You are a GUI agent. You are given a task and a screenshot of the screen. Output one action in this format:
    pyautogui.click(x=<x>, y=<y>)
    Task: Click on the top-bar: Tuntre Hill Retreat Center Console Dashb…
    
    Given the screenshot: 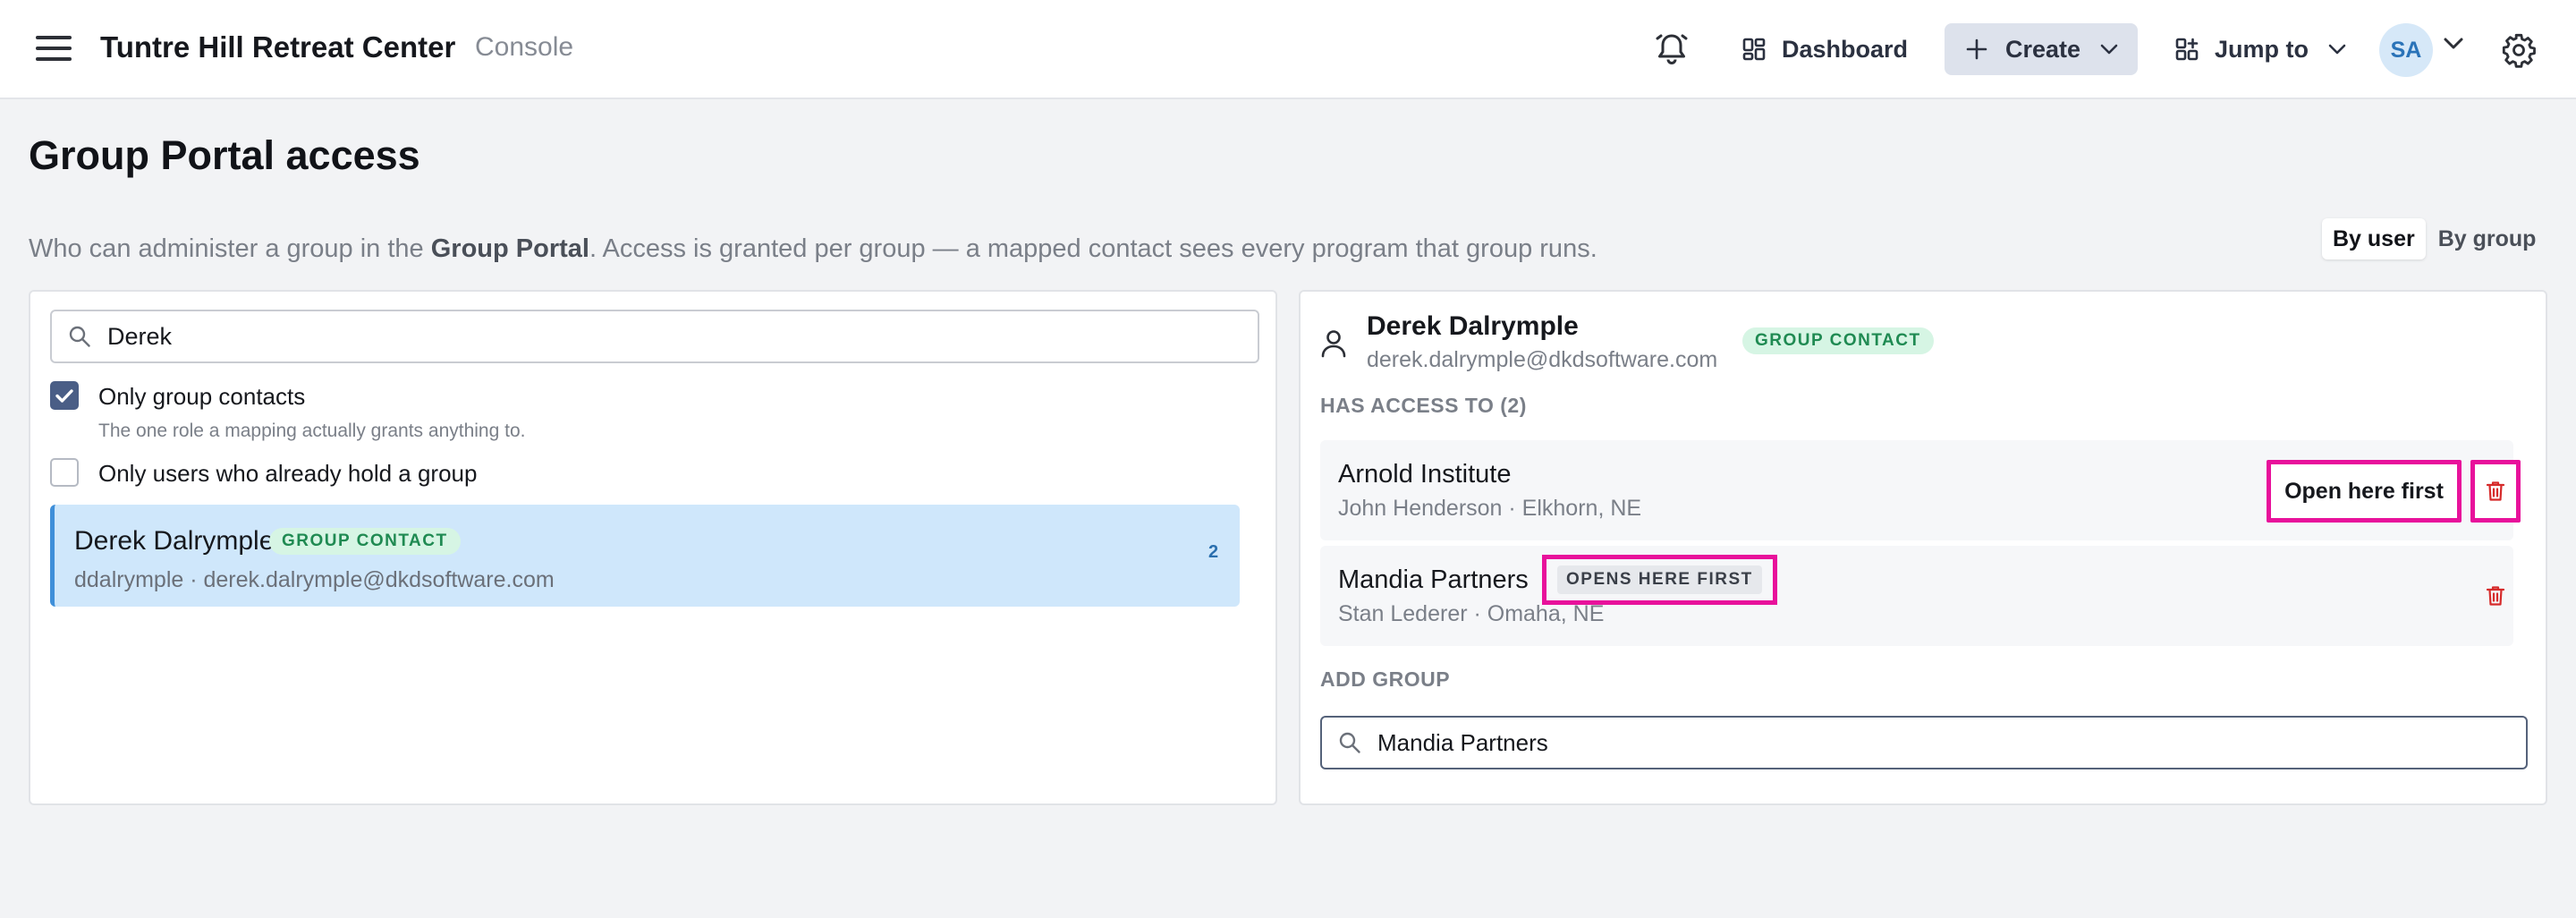 What is the action you would take?
    pyautogui.click(x=1288, y=50)
    